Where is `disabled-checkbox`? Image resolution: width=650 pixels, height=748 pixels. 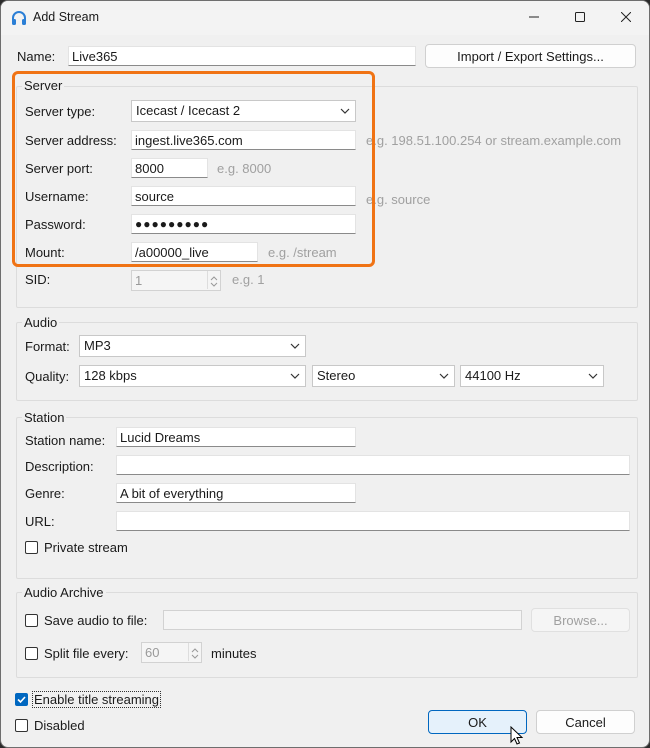
disabled-checkbox is located at coordinates (21, 725).